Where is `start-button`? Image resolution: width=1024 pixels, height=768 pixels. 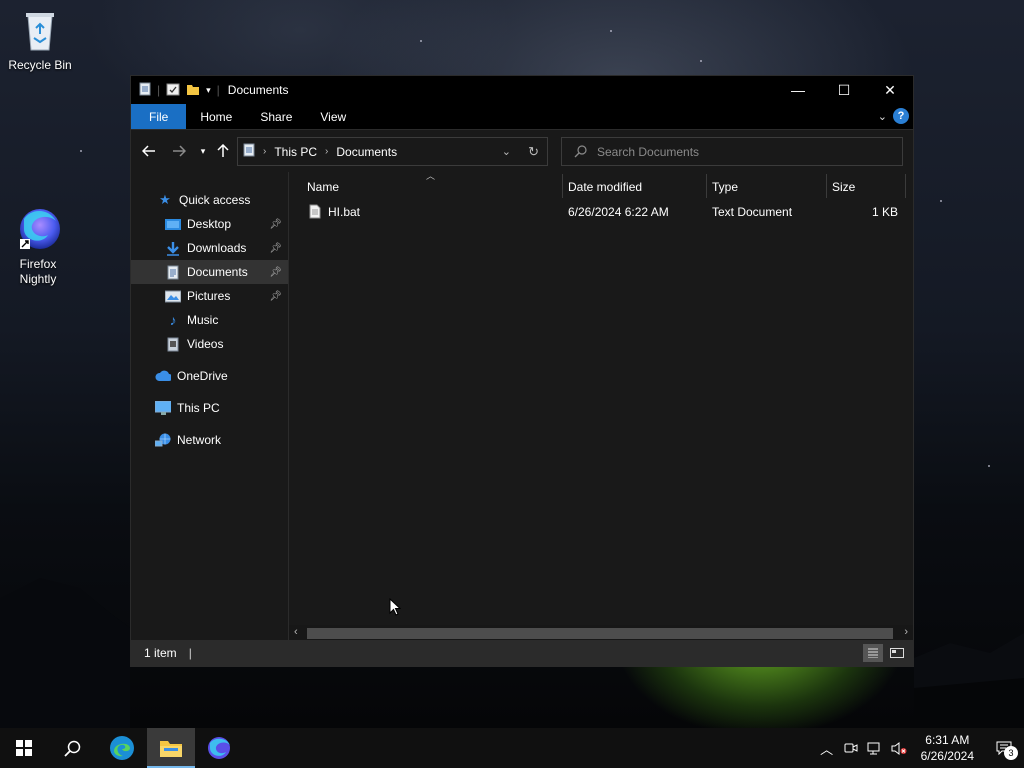 start-button is located at coordinates (24, 748).